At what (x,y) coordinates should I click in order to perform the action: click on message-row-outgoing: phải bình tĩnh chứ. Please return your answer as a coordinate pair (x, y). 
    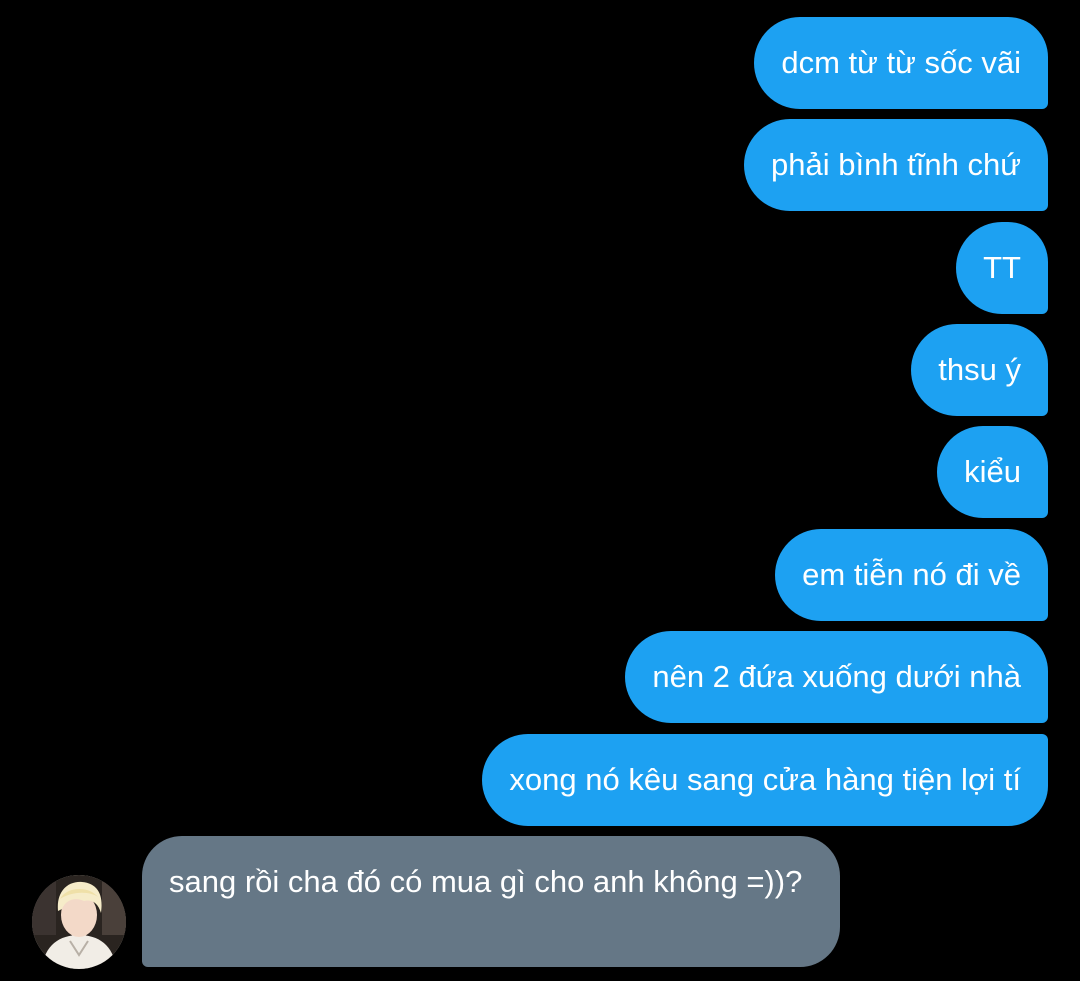
    Looking at the image, I should click on (896, 165).